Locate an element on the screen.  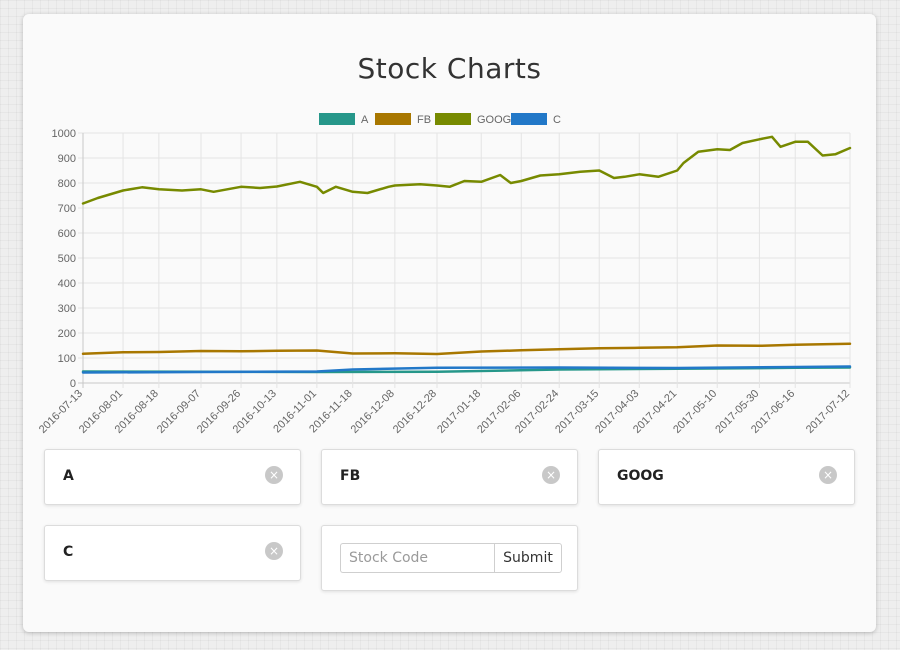
legend-label-goog: GOOG is located at coordinates (494, 120).